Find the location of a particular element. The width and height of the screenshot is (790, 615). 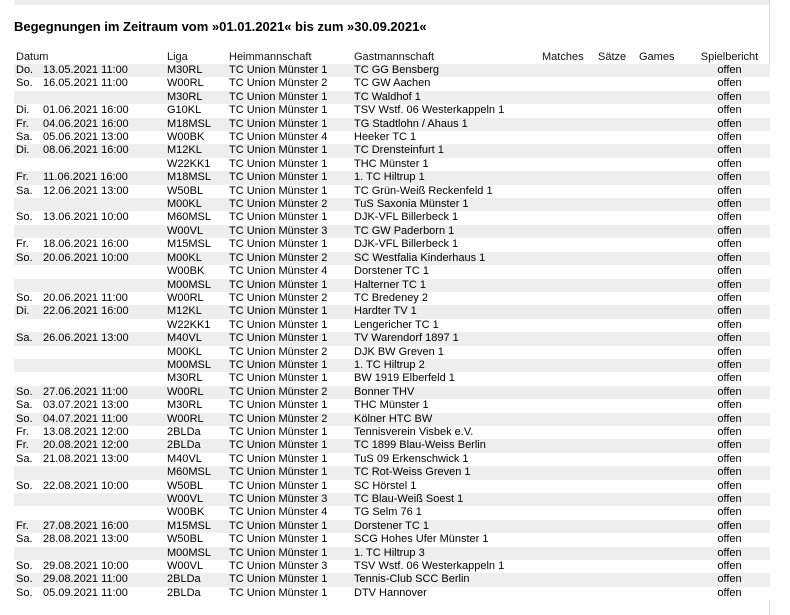

cell-home-team: TC Union Münster 3 is located at coordinates (289, 567).